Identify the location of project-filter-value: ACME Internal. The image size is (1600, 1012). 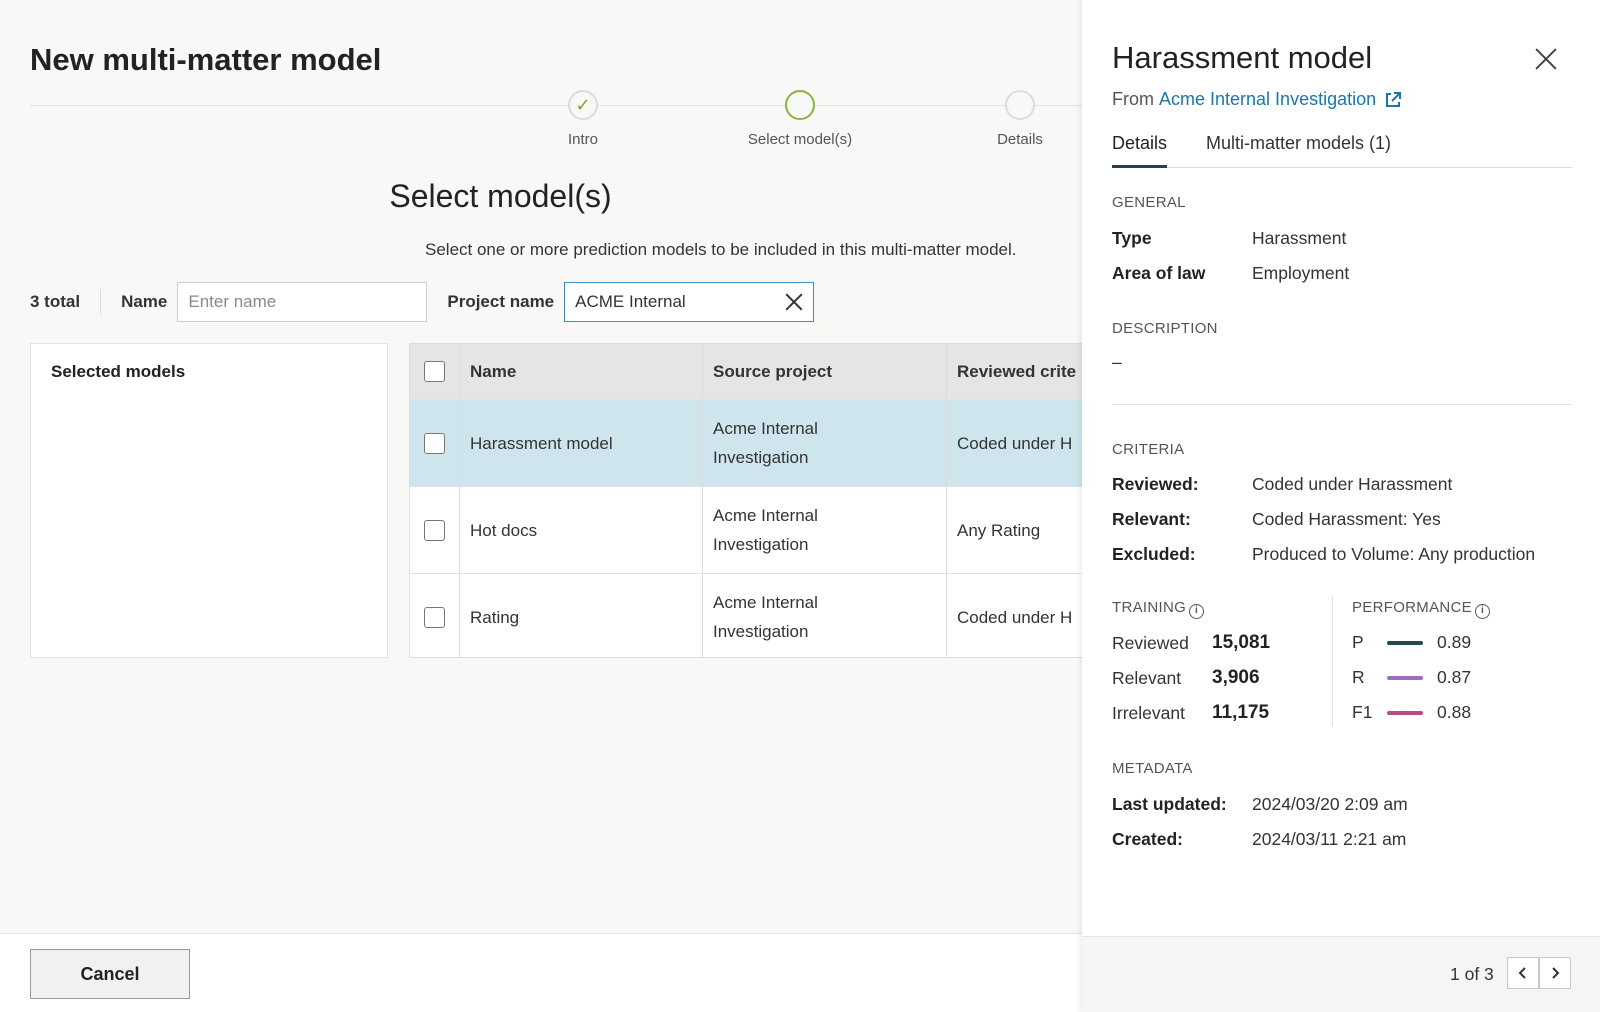
(630, 301).